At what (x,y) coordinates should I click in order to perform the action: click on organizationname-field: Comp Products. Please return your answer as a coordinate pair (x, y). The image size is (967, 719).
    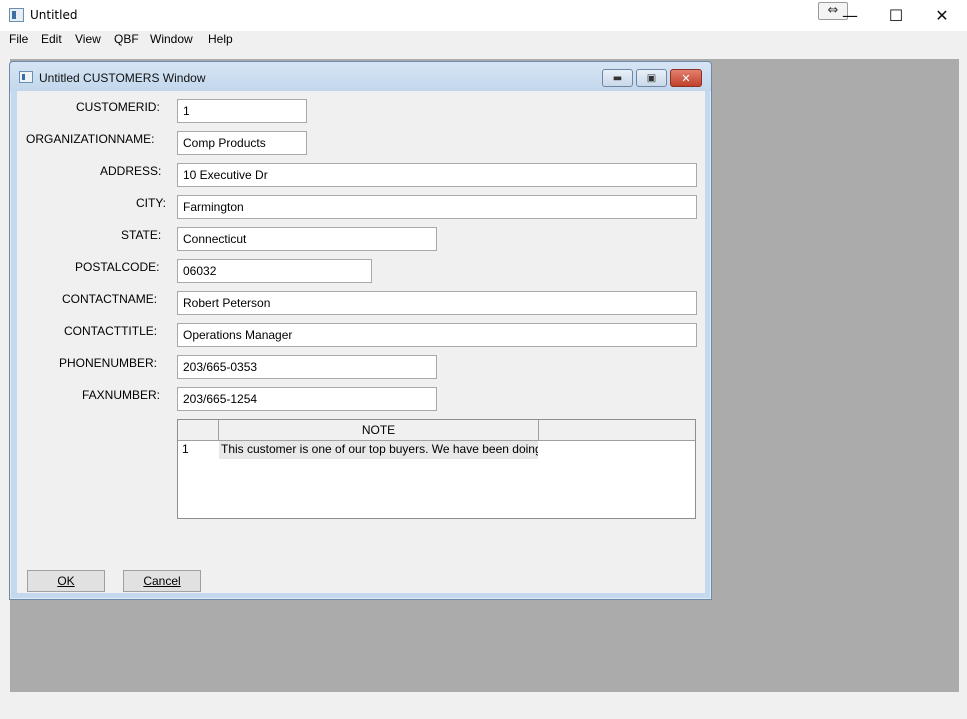
    Looking at the image, I should click on (242, 143).